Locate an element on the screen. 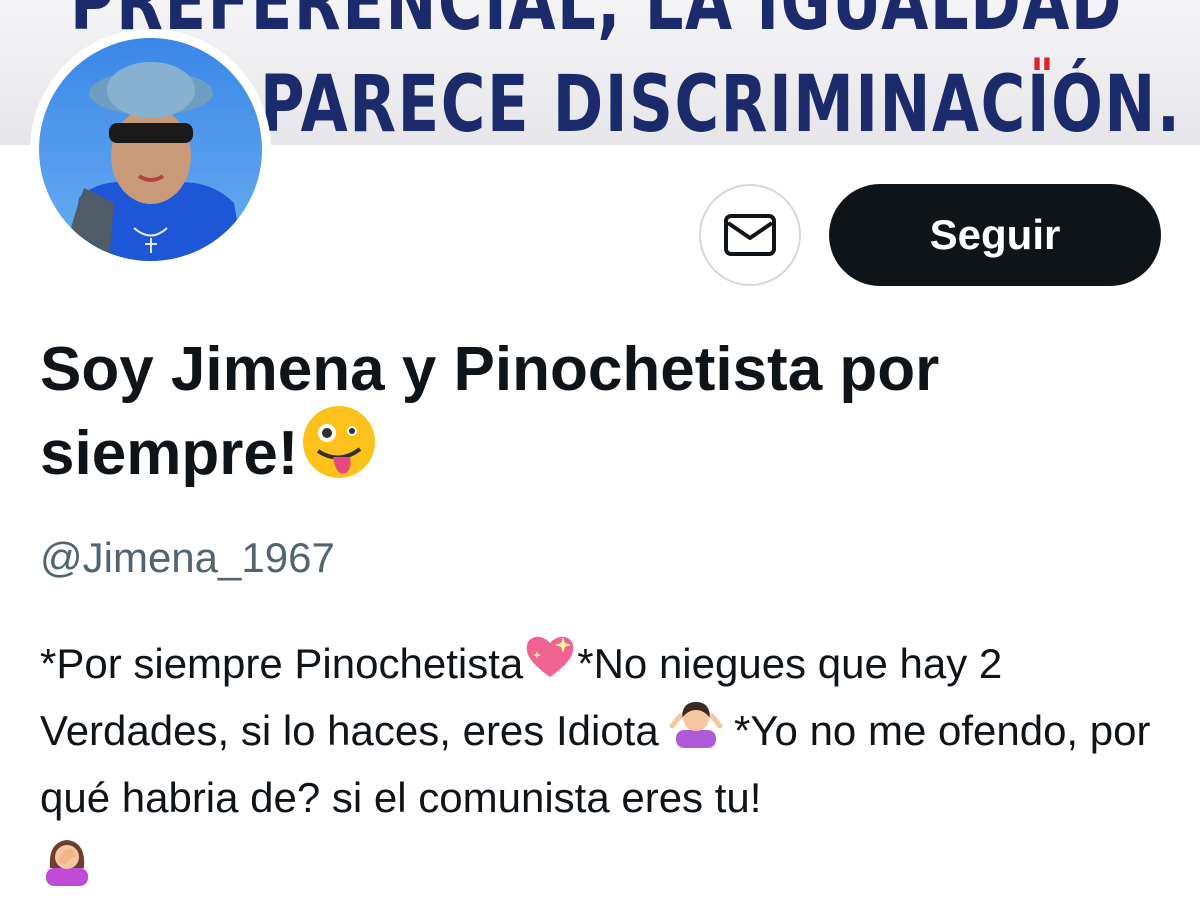 Image resolution: width=1200 pixels, height=905 pixels. zany-face-icon is located at coordinates (338, 454).